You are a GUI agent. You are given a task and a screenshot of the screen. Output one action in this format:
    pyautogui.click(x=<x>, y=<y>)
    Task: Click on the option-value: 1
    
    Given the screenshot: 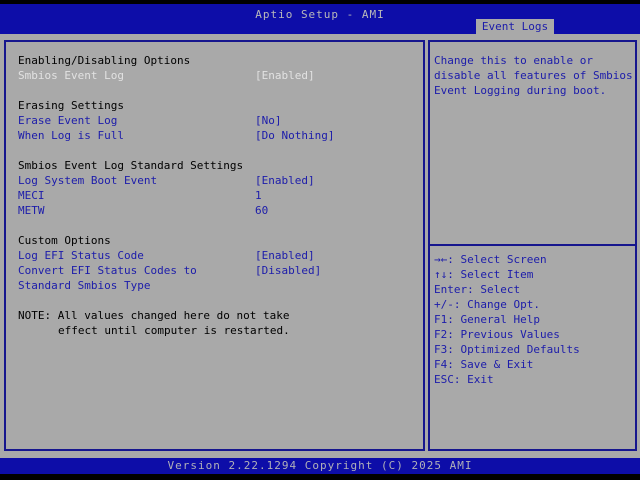 What is the action you would take?
    pyautogui.click(x=258, y=195)
    